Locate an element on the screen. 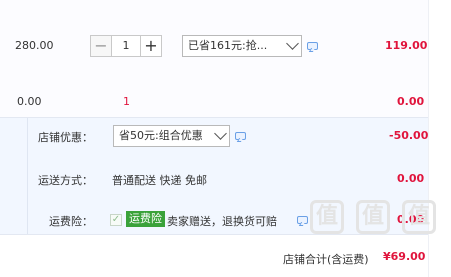 The width and height of the screenshot is (451, 277). shop-discount-select-value: 省50元:组合优惠 is located at coordinates (161, 135).